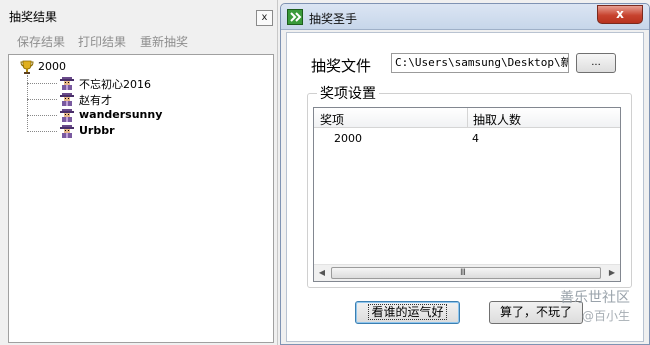 The width and height of the screenshot is (650, 345). I want to click on column-separator, so click(467, 118).